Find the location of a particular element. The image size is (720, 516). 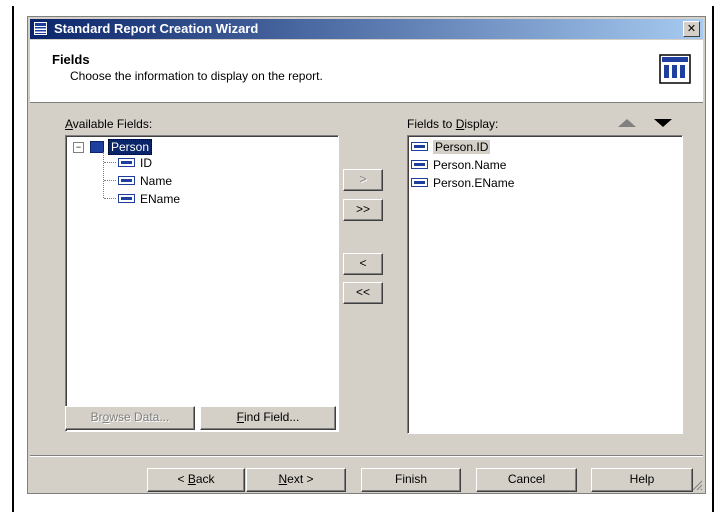

report-grid-icon is located at coordinates (675, 69).